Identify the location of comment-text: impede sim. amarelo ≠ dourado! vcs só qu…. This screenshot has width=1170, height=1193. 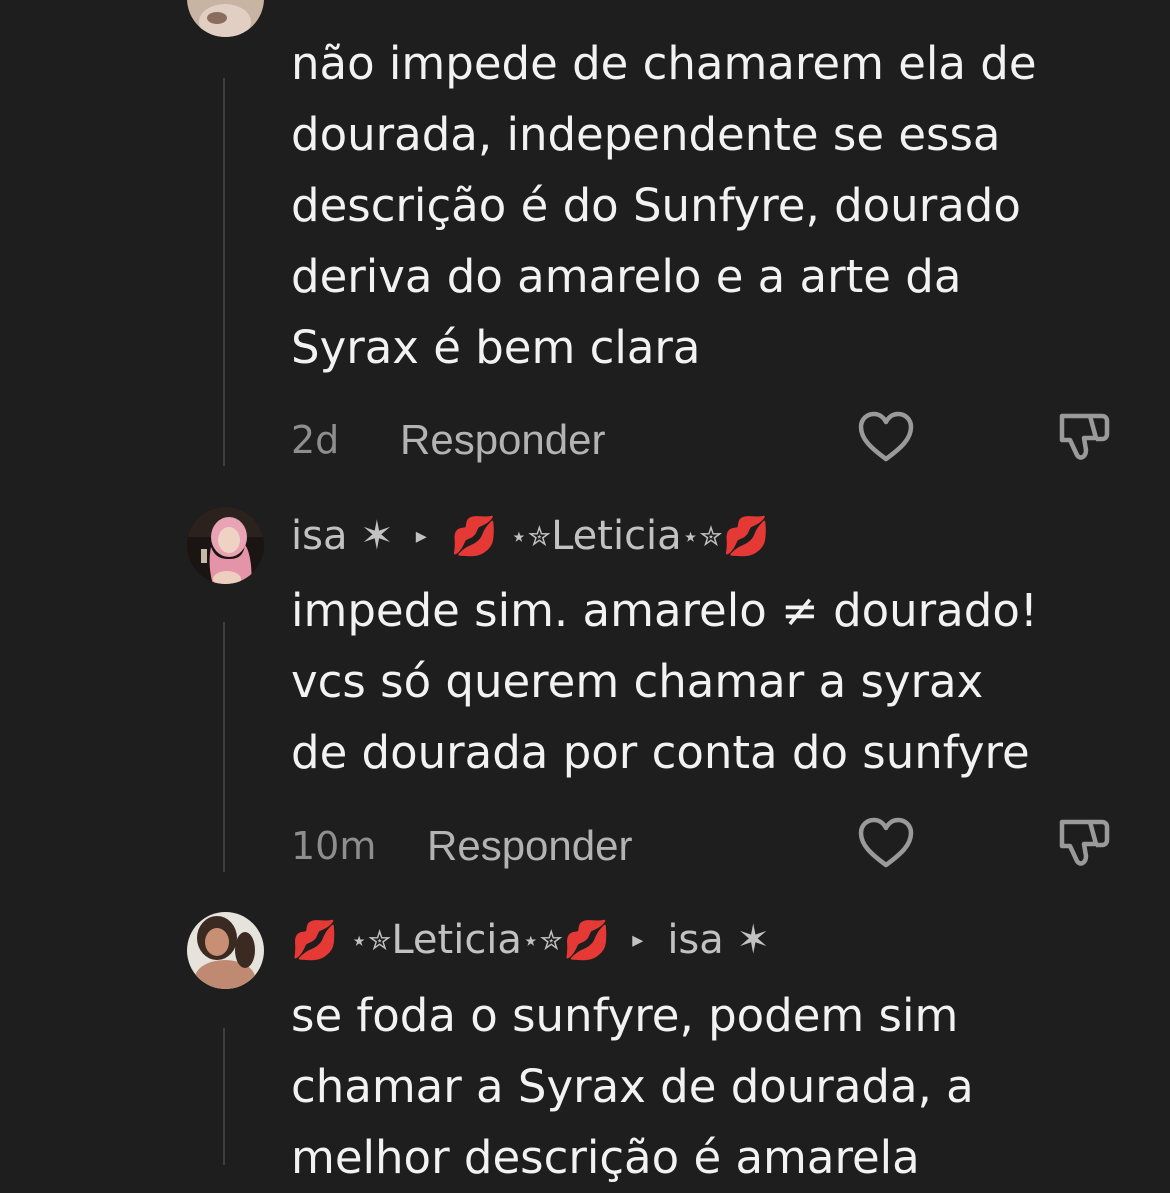
(726, 681).